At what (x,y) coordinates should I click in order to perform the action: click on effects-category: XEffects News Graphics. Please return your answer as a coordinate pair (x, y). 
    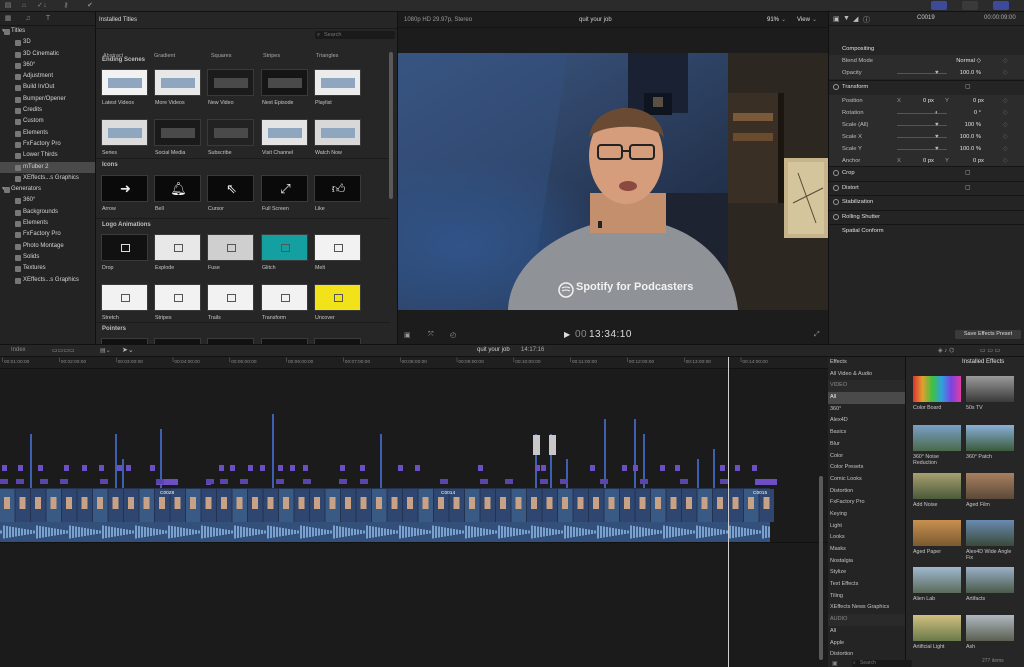
    Looking at the image, I should click on (866, 608).